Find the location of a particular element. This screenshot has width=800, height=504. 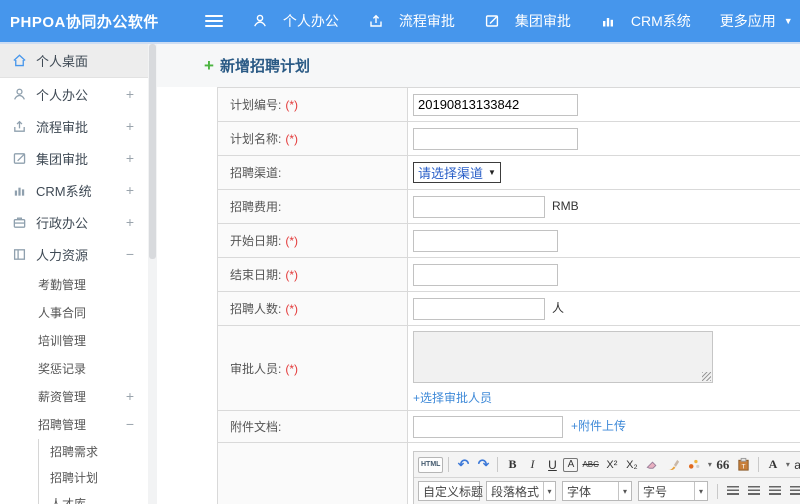

nav-item-more-apps: 更多应用 ▼ is located at coordinates (756, 21).